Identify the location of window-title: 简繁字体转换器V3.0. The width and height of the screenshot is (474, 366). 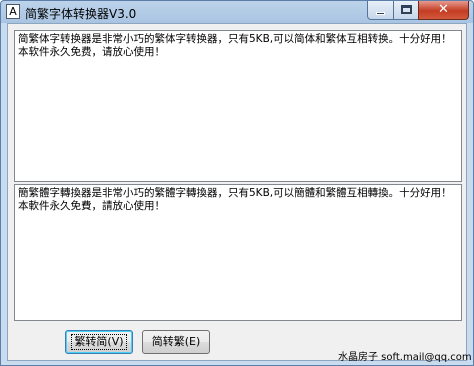
(81, 14).